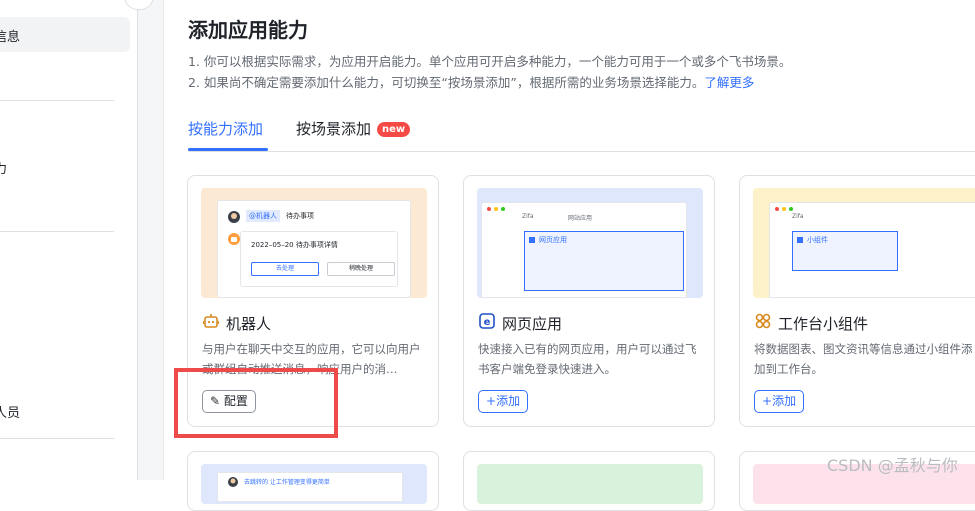  I want to click on preview-widget-label: 小组件, so click(817, 240).